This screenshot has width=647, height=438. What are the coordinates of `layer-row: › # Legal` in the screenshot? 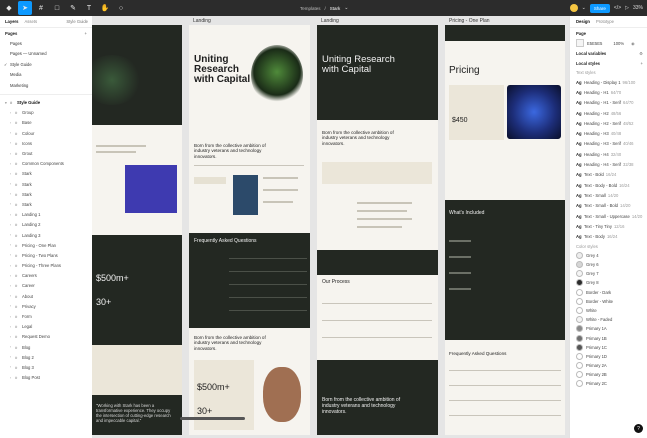 It's located at (46, 327).